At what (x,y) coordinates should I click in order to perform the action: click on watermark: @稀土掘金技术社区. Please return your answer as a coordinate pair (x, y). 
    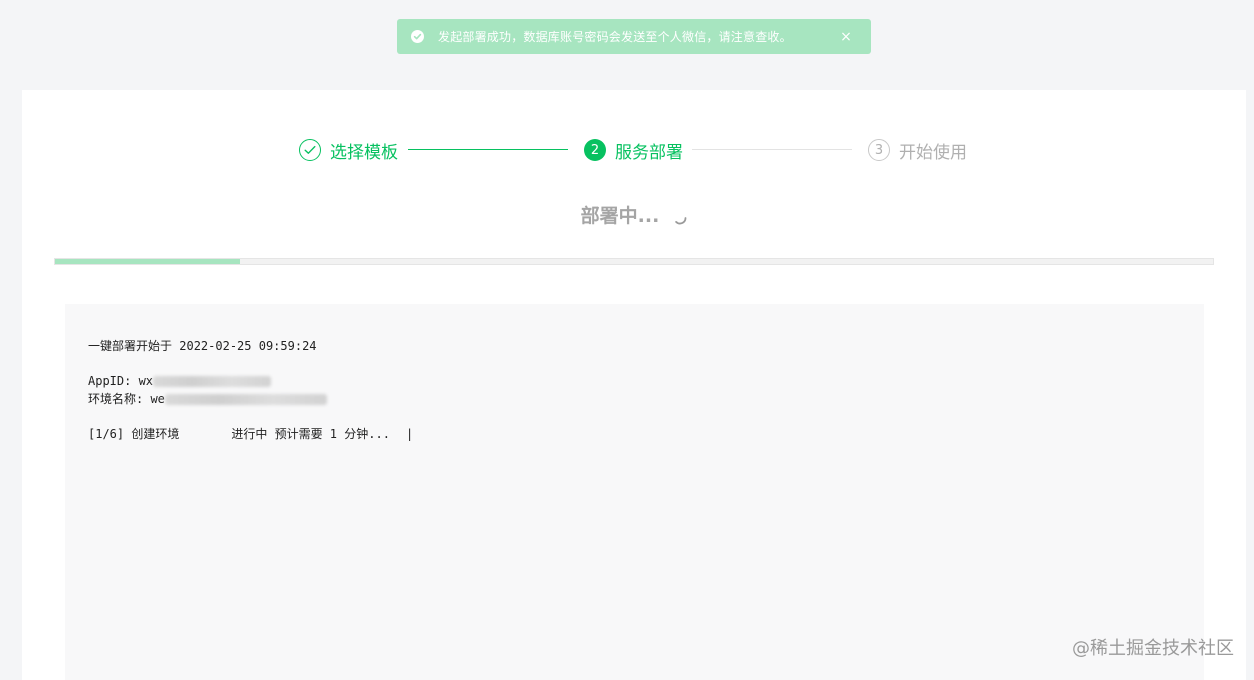
    Looking at the image, I should click on (1153, 648).